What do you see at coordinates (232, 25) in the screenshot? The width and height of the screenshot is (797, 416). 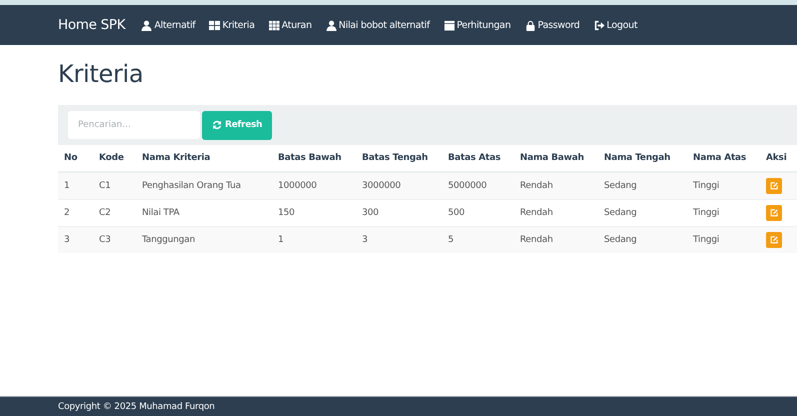 I see `nav-link: Kriteria` at bounding box center [232, 25].